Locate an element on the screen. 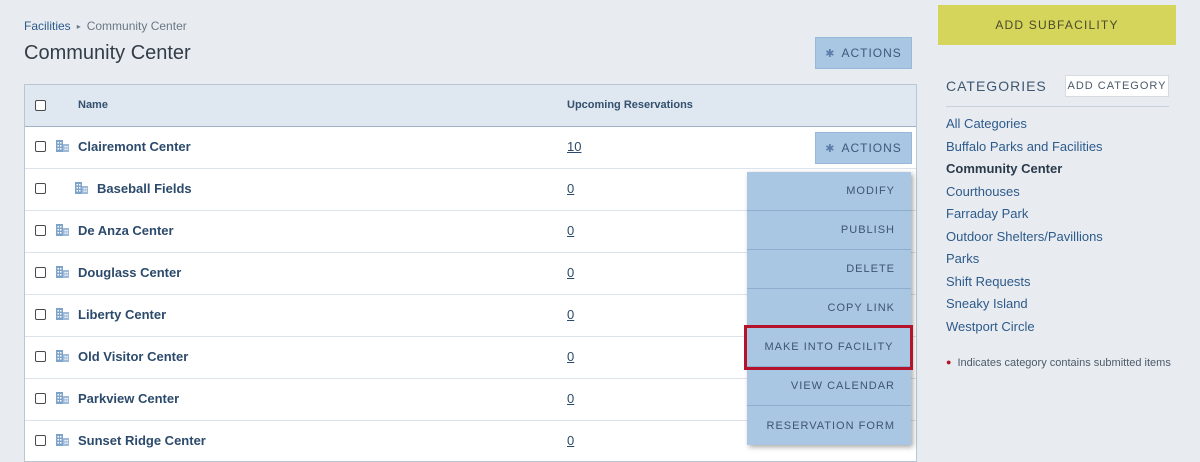  add-category-button: ADD CATEGORY is located at coordinates (1117, 86).